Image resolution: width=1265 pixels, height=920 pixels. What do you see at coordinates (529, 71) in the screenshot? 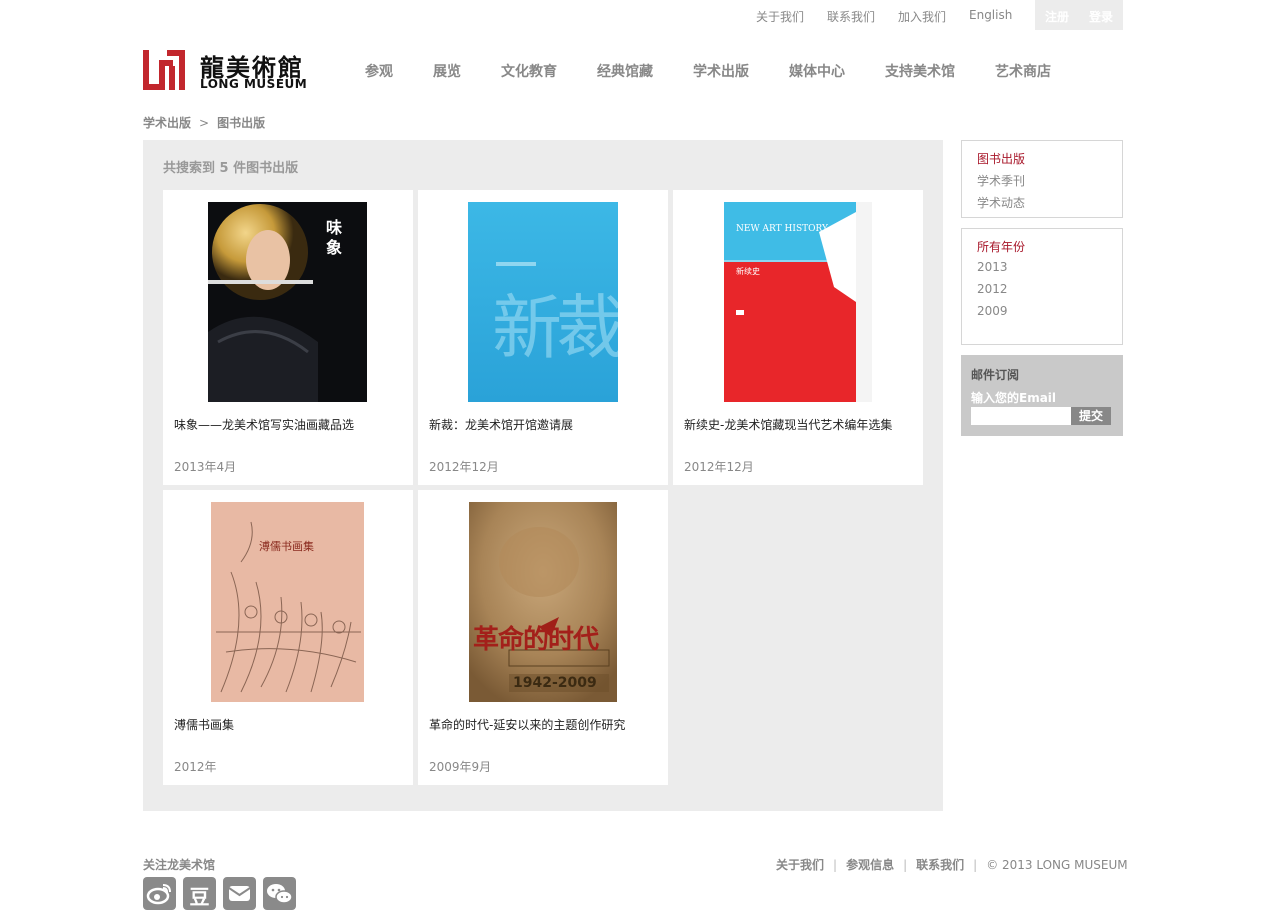
I see `nav-education: 文化教育` at bounding box center [529, 71].